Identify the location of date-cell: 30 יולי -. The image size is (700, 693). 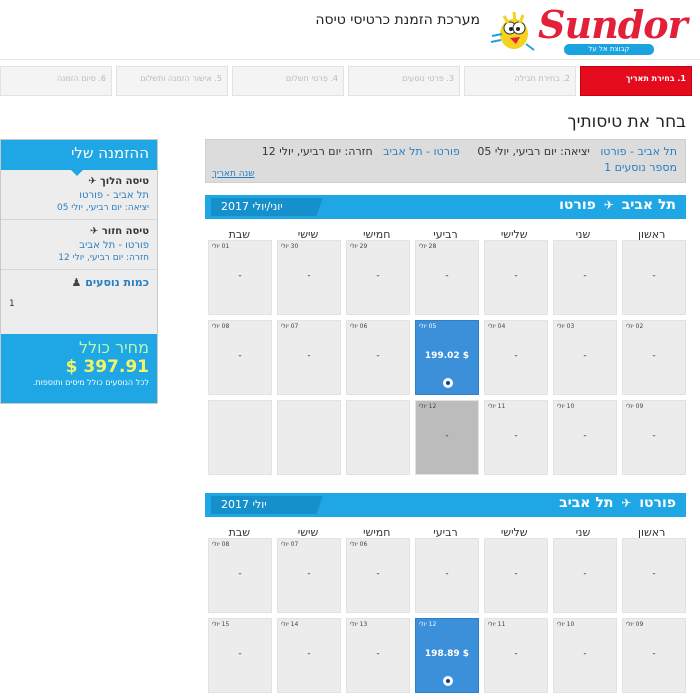
(309, 277).